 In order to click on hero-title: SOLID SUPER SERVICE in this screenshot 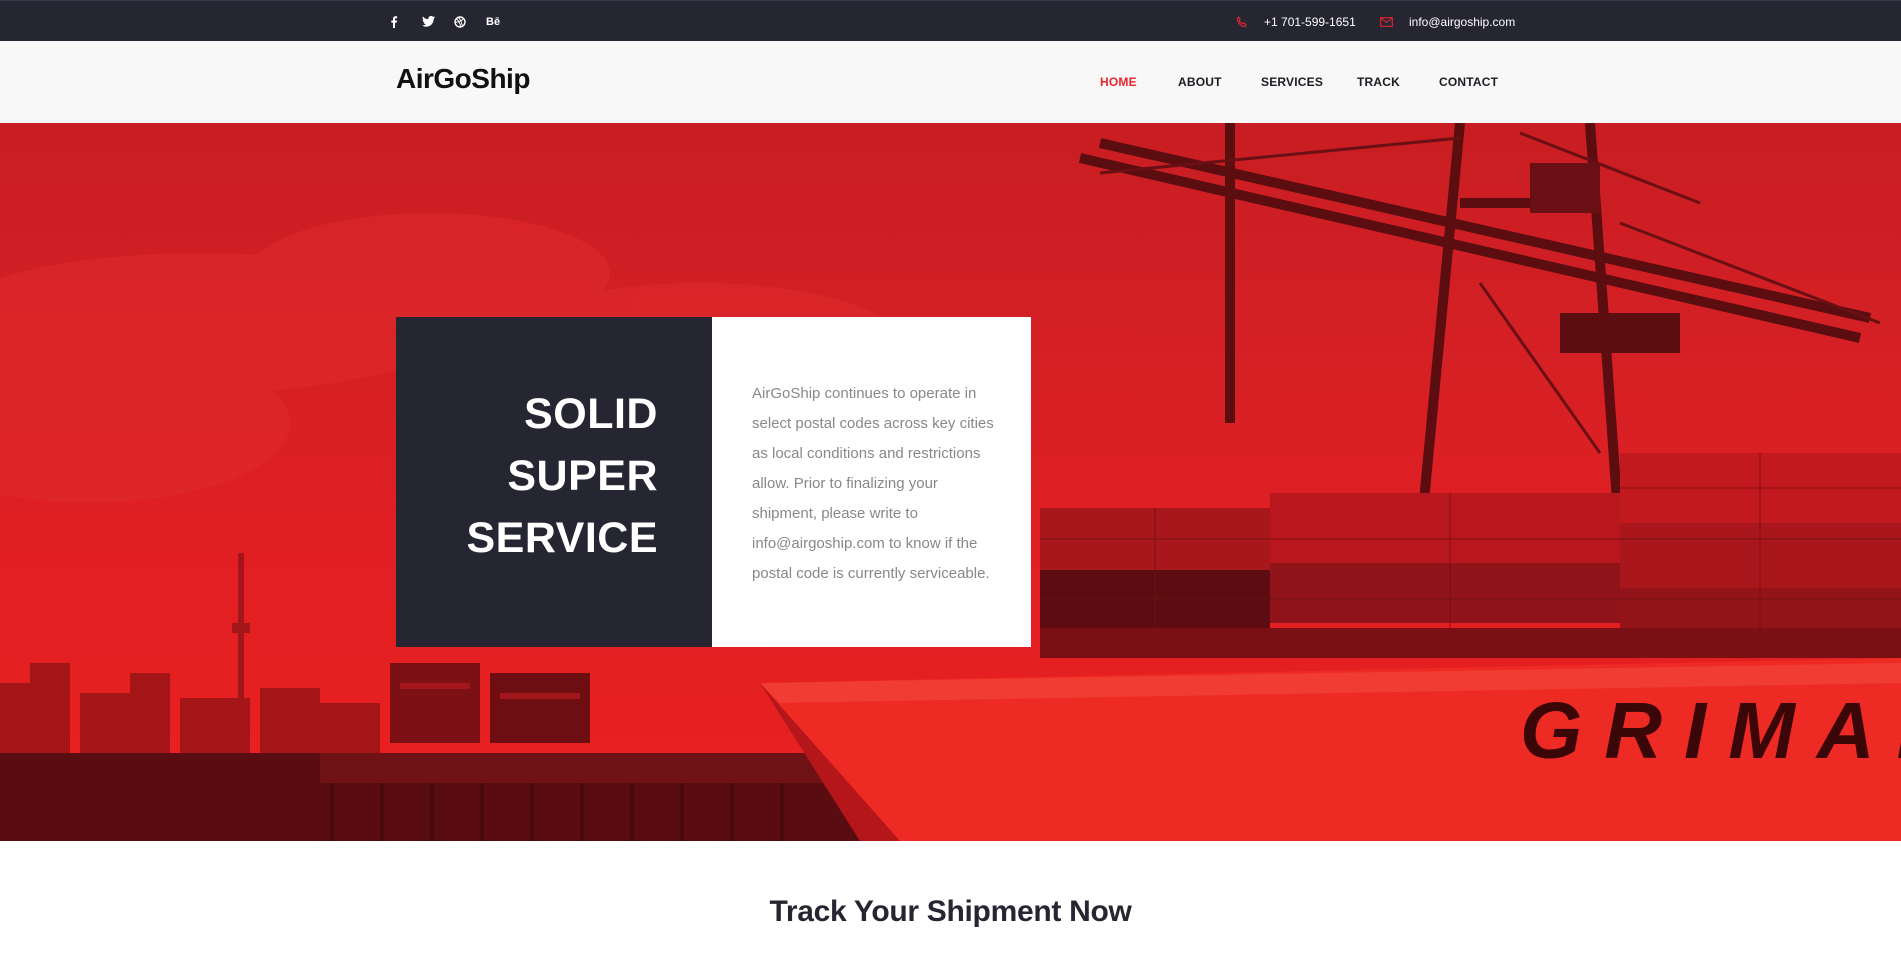, I will do `click(563, 476)`.